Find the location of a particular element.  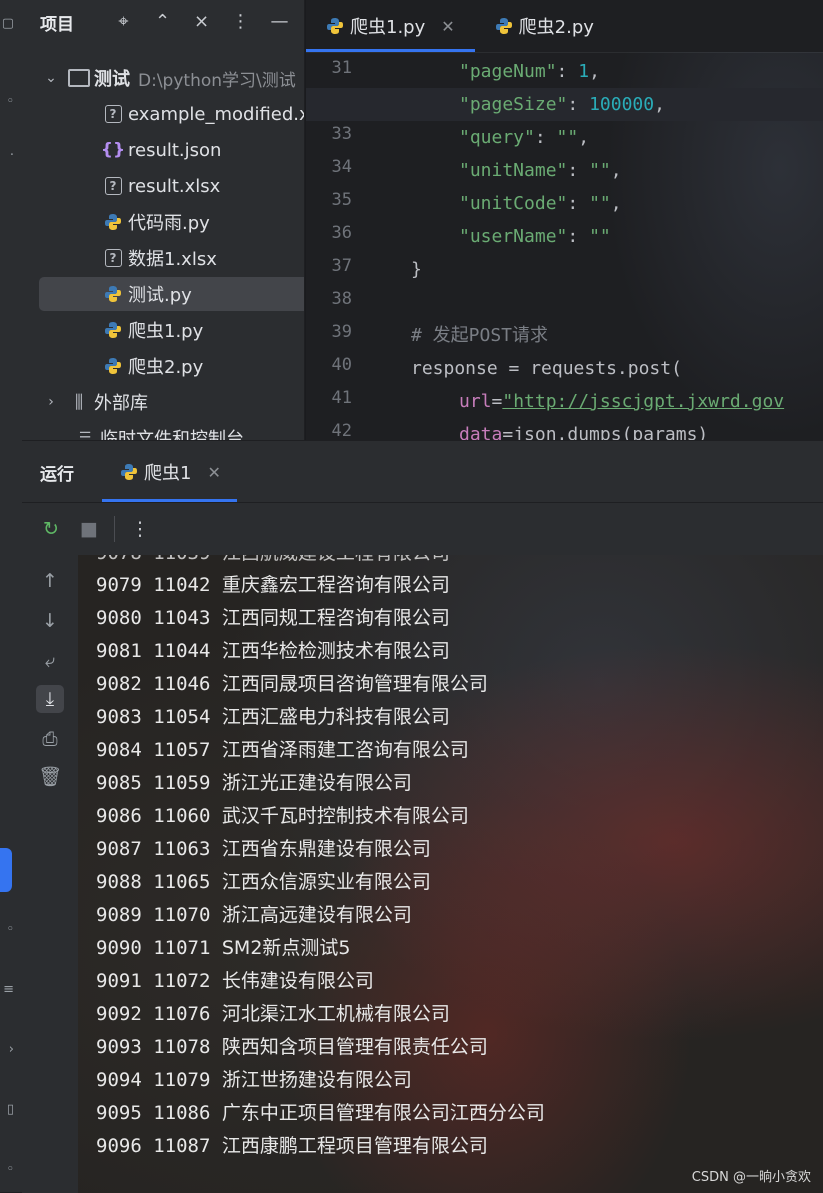

tree-root-folder: ⌄ 测试 D:\python学习\测试 is located at coordinates (163, 78).